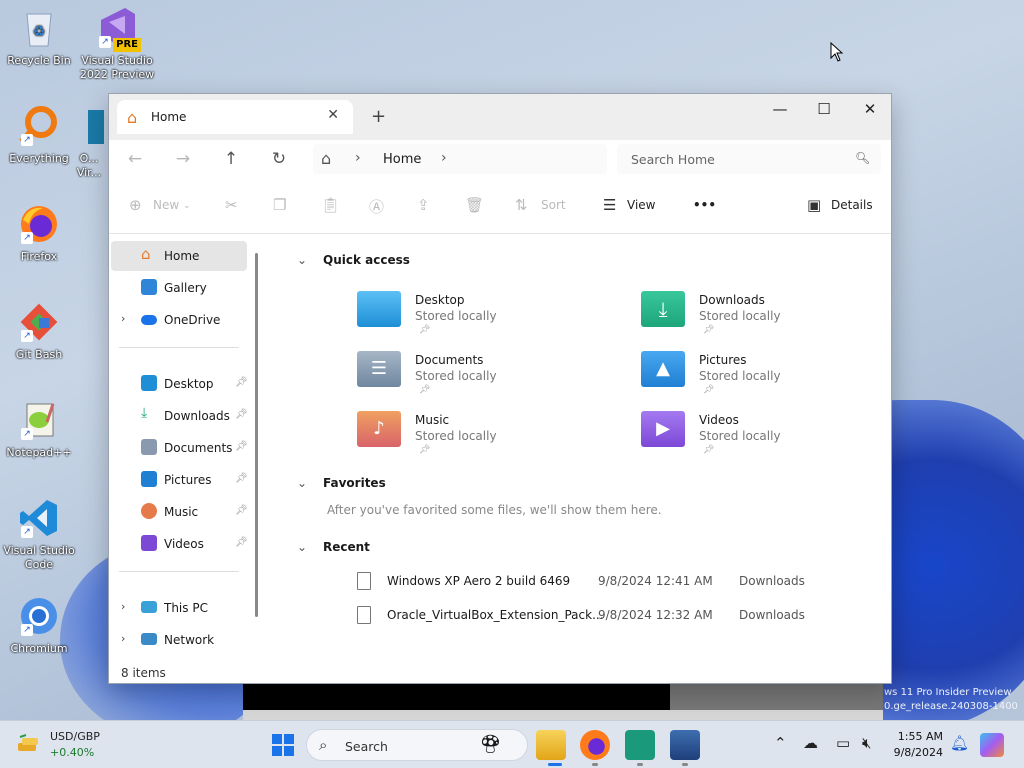  Describe the element at coordinates (843, 743) in the screenshot. I see `network-icon: ▭` at that location.